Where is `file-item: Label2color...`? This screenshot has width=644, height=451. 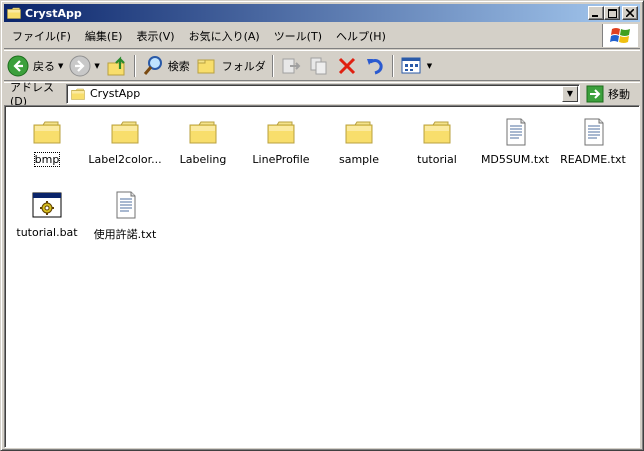 file-item: Label2color... is located at coordinates (125, 141).